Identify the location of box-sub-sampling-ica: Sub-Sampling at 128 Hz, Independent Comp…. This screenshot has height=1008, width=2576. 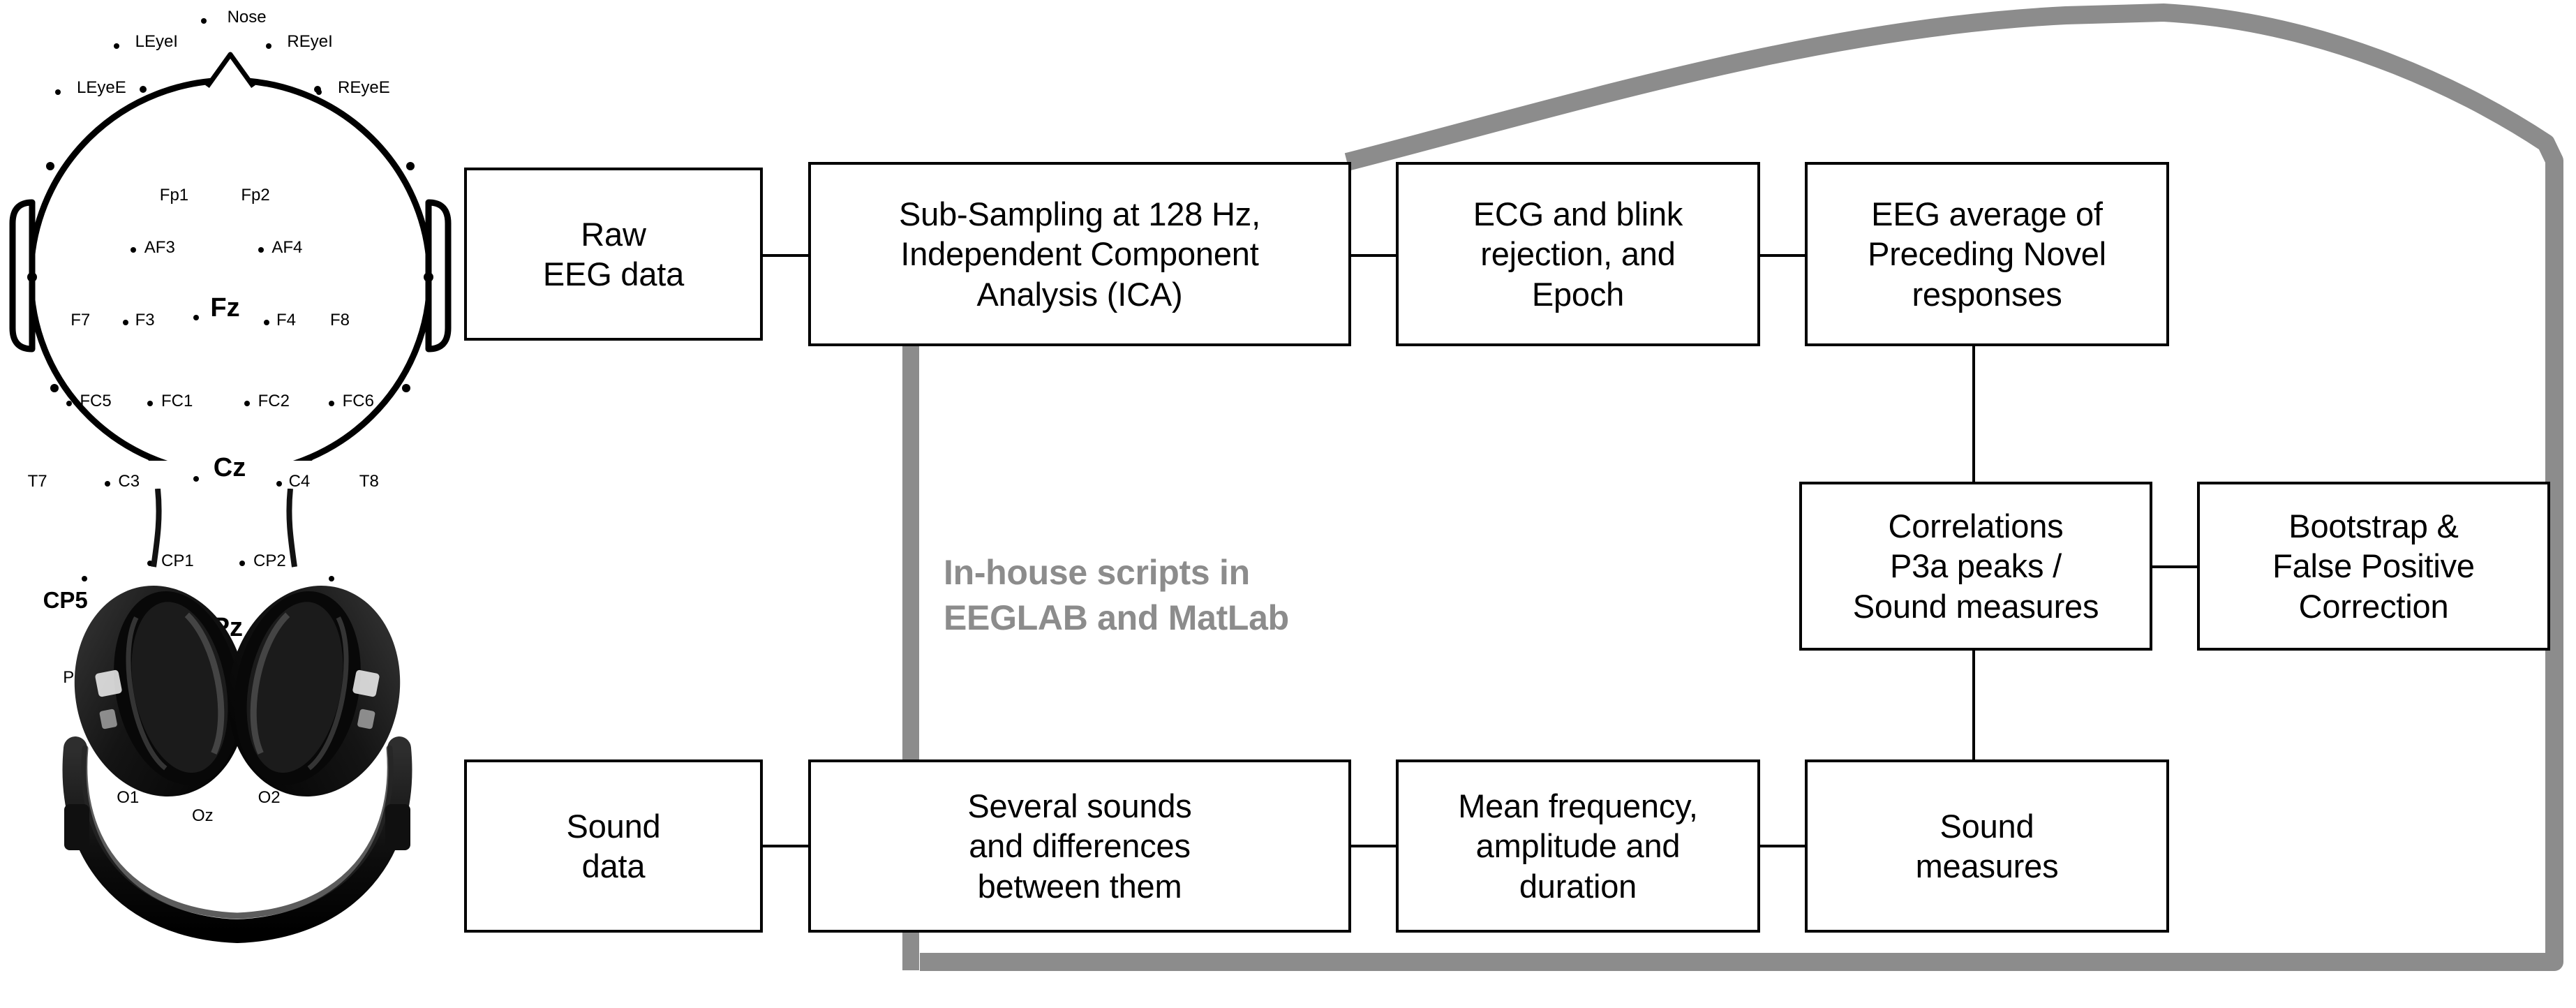
(1079, 254).